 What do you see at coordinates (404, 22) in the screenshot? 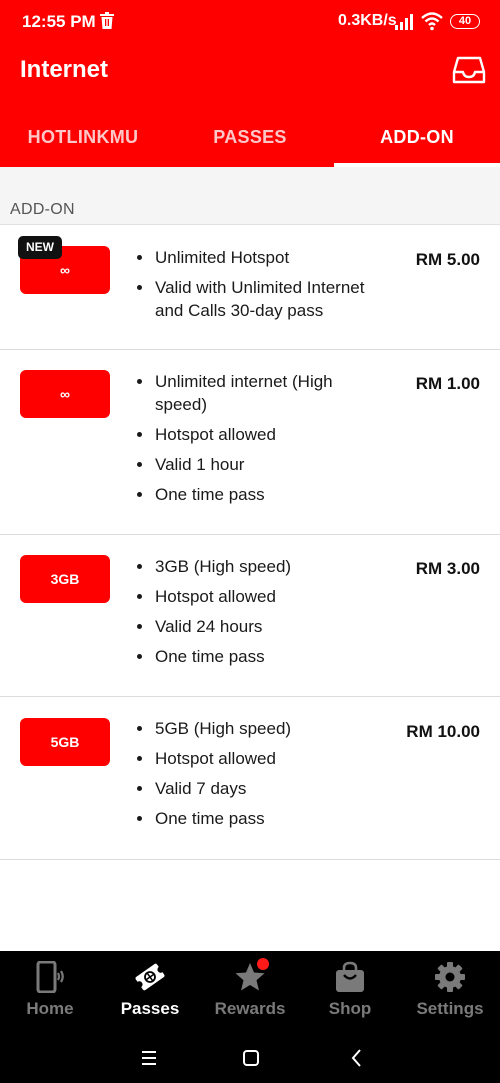
I see `signal-icon` at bounding box center [404, 22].